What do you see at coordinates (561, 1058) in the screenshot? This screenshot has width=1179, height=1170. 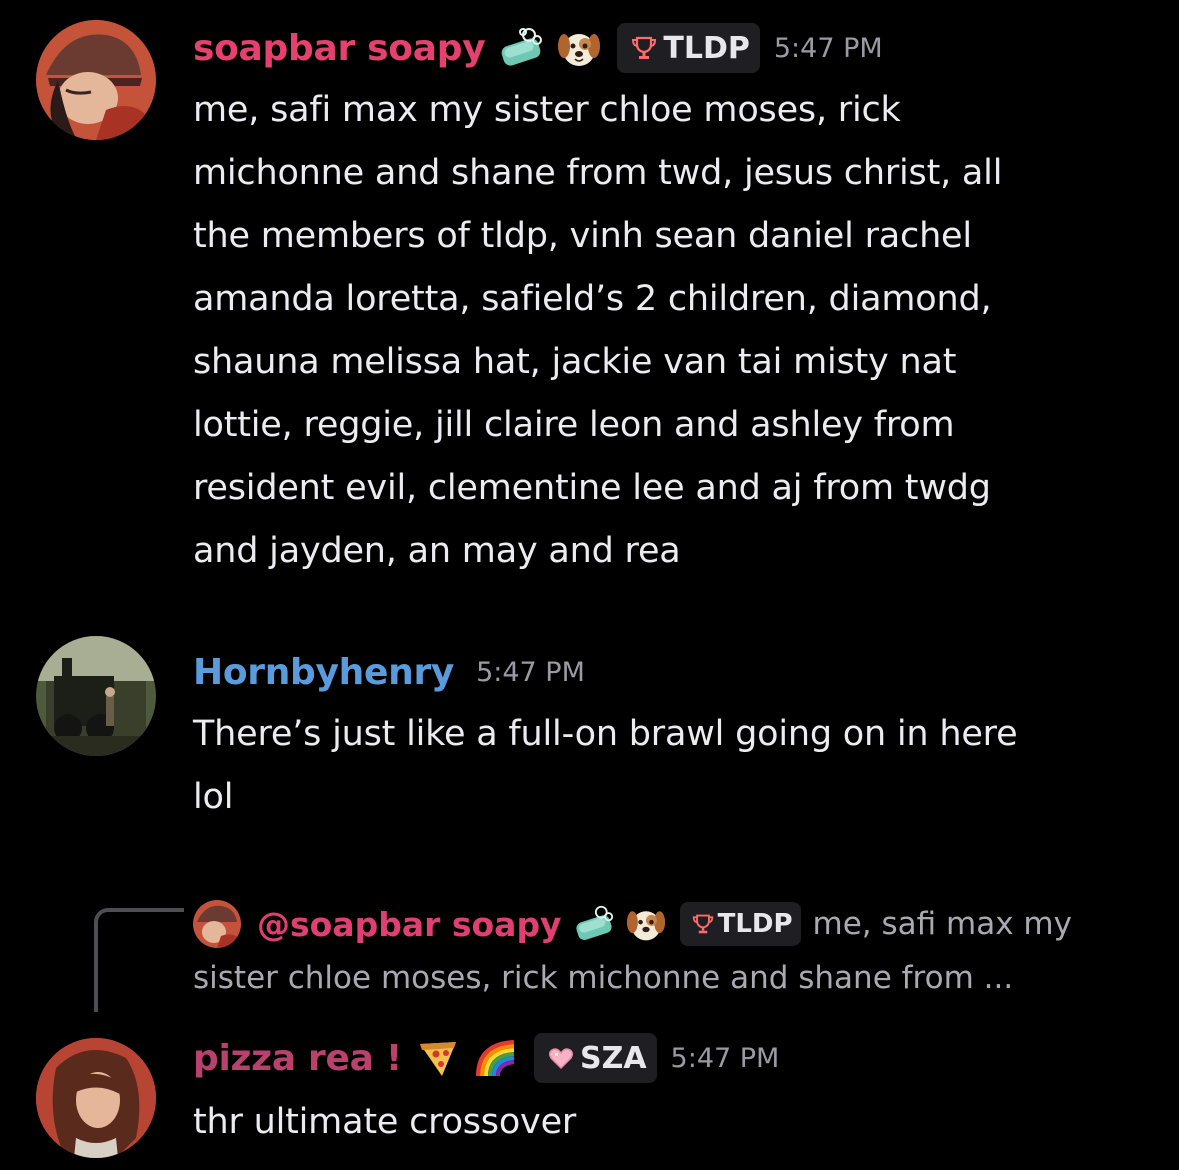 I see `pink-heart-icon` at bounding box center [561, 1058].